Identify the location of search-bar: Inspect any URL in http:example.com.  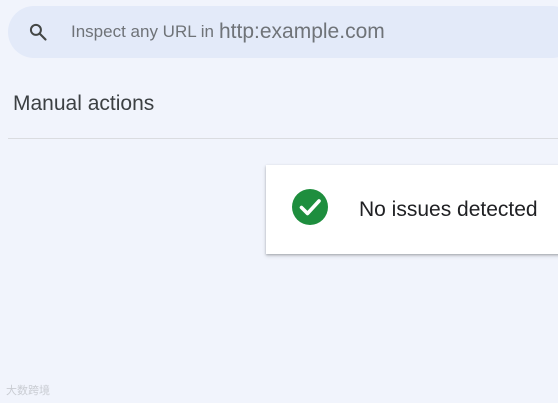
(283, 32).